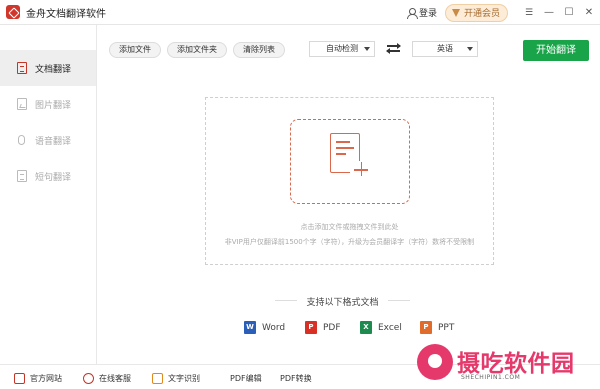 This screenshot has height=389, width=600. I want to click on bottom-item-label: 在线客服, so click(115, 378).